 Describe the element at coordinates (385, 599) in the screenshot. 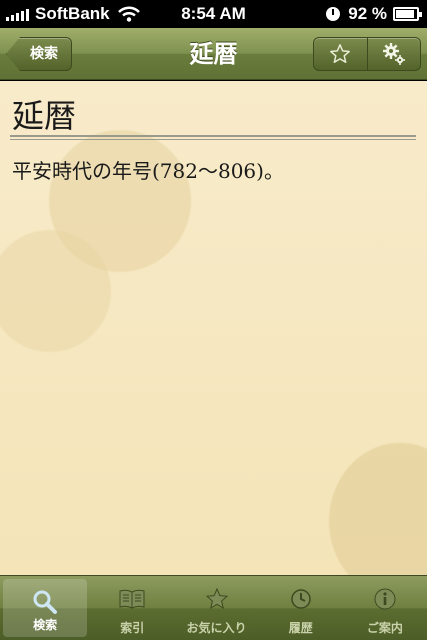

I see `info-icon` at that location.